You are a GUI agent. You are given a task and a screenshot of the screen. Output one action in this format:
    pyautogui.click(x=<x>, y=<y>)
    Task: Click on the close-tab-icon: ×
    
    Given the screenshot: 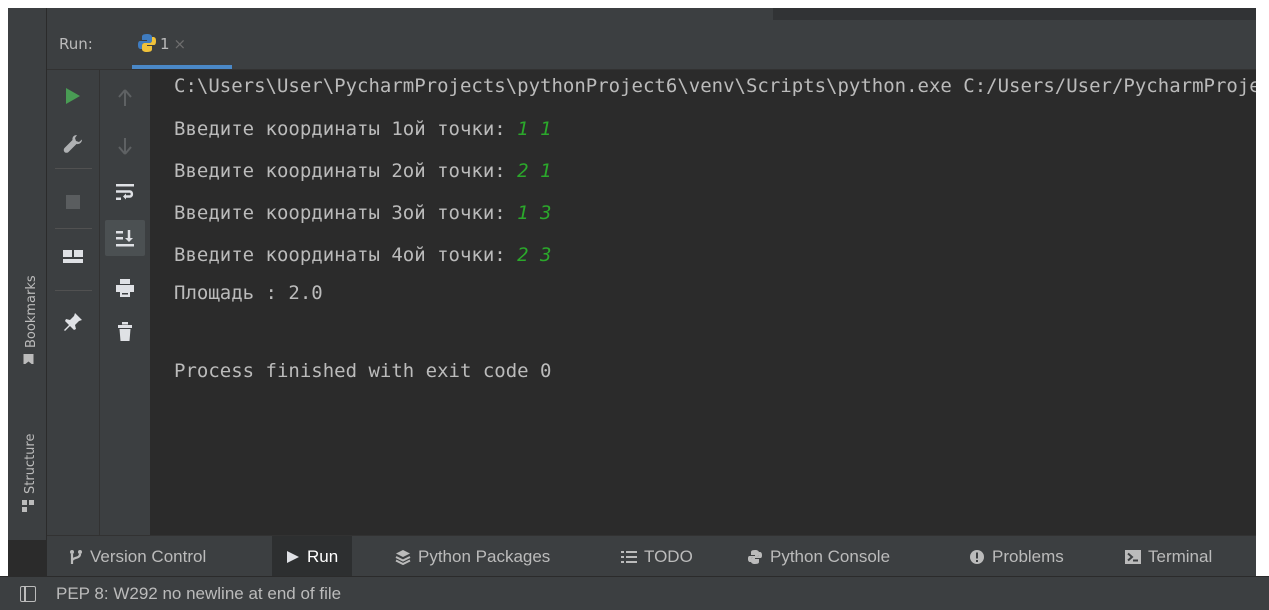 What is the action you would take?
    pyautogui.click(x=180, y=44)
    